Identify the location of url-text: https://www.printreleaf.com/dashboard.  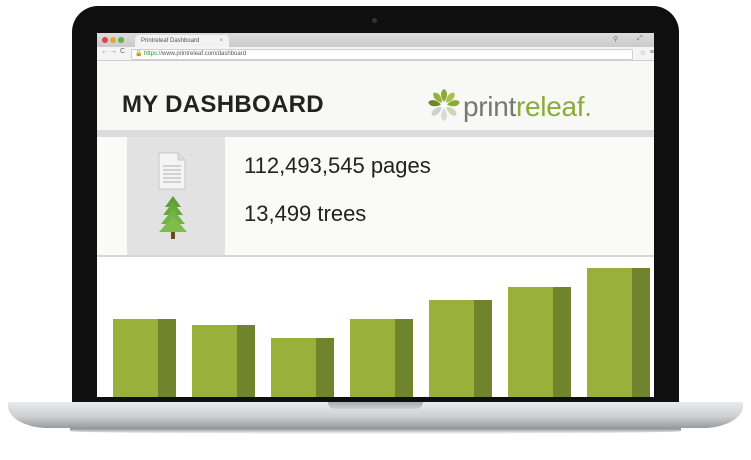
(195, 54).